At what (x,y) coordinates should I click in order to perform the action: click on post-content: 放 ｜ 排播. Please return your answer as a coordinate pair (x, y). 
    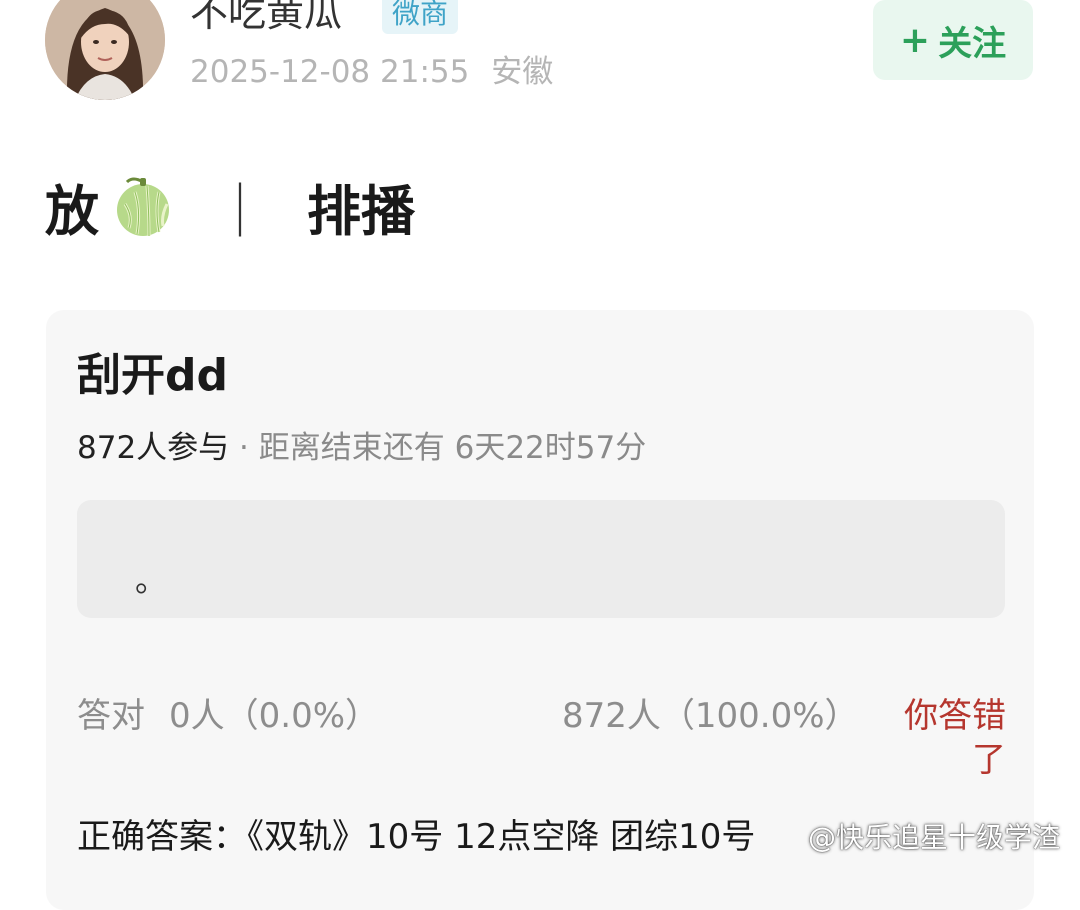
    Looking at the image, I should click on (230, 206).